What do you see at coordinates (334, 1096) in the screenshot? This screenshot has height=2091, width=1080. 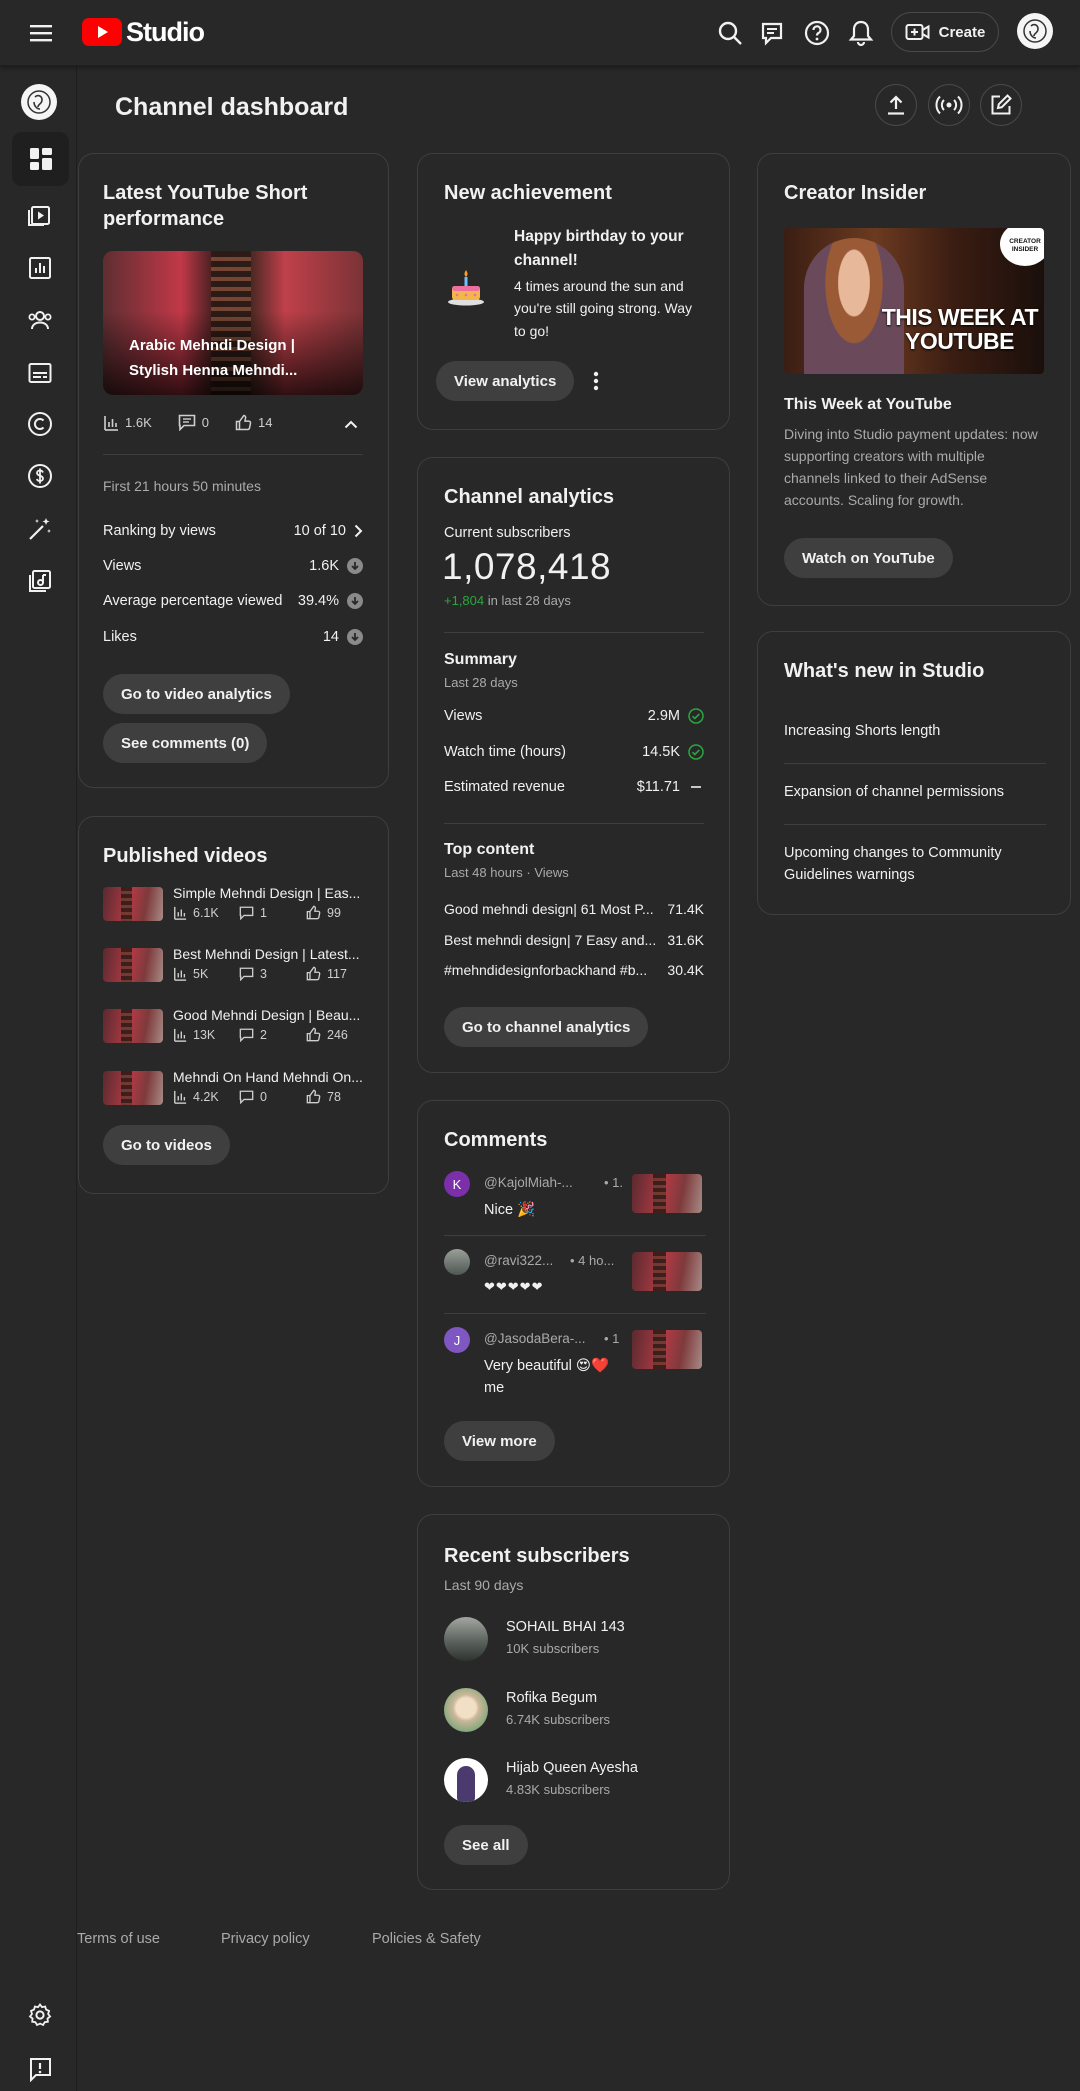 I see `video-likes: 78` at bounding box center [334, 1096].